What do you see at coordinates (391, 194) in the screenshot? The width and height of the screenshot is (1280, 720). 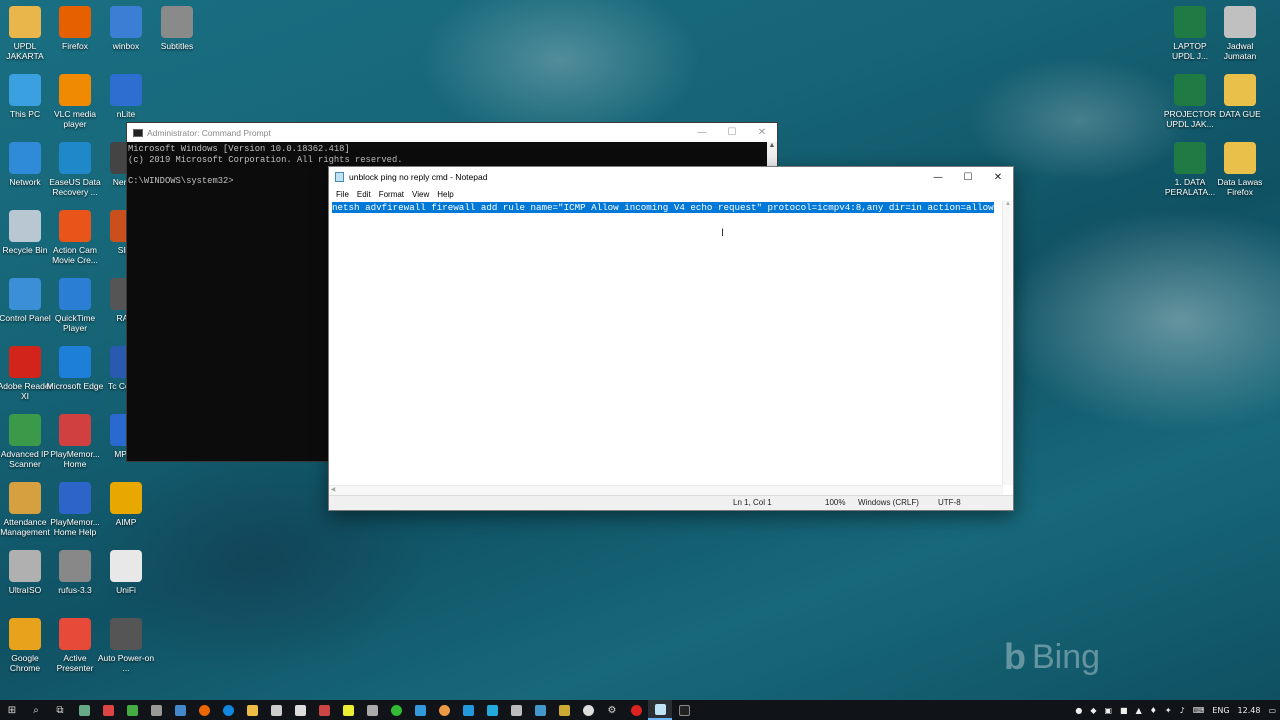 I see `menu-format: Format` at bounding box center [391, 194].